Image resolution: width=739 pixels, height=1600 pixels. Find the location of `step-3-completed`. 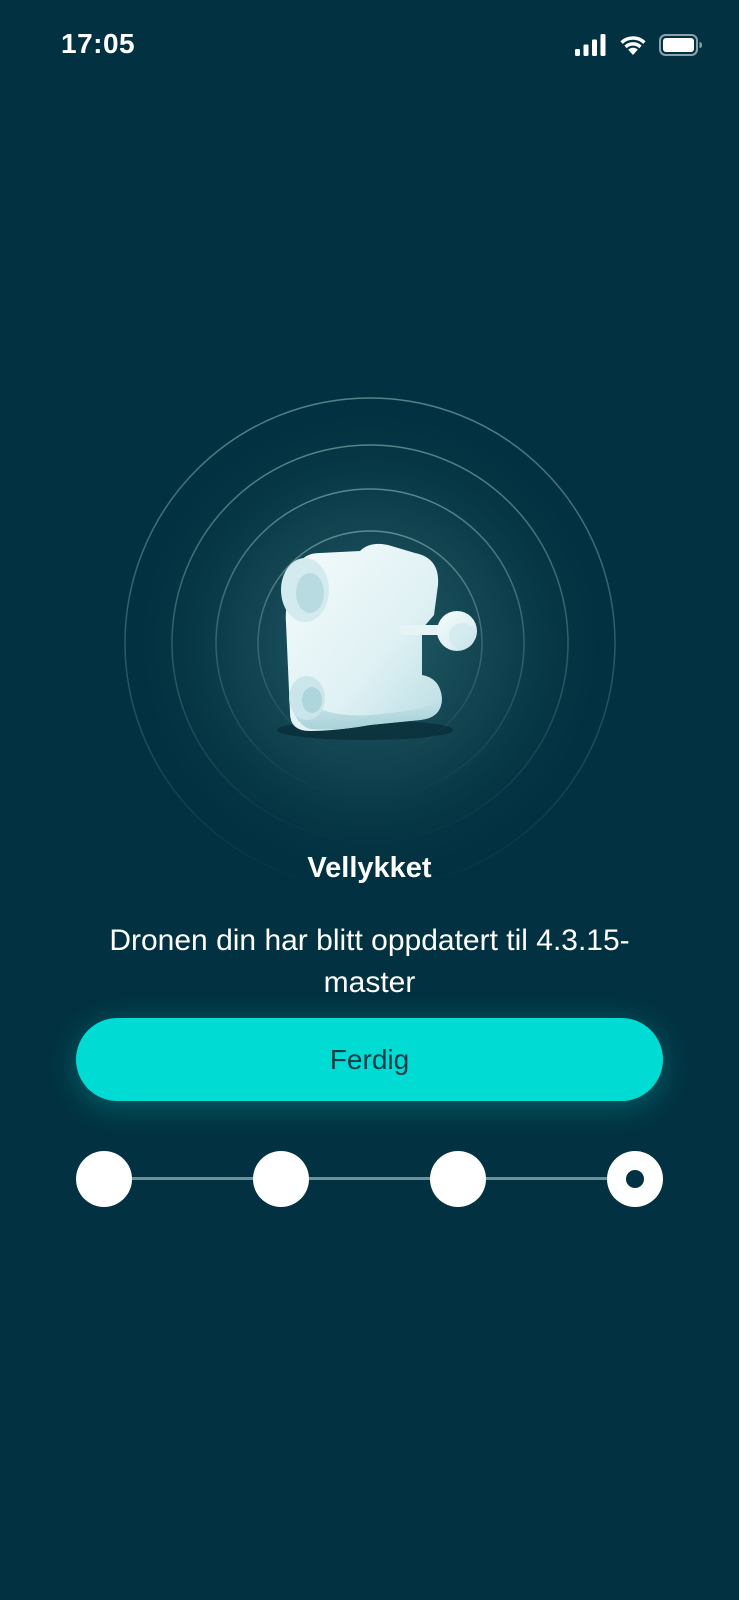

step-3-completed is located at coordinates (458, 1179).